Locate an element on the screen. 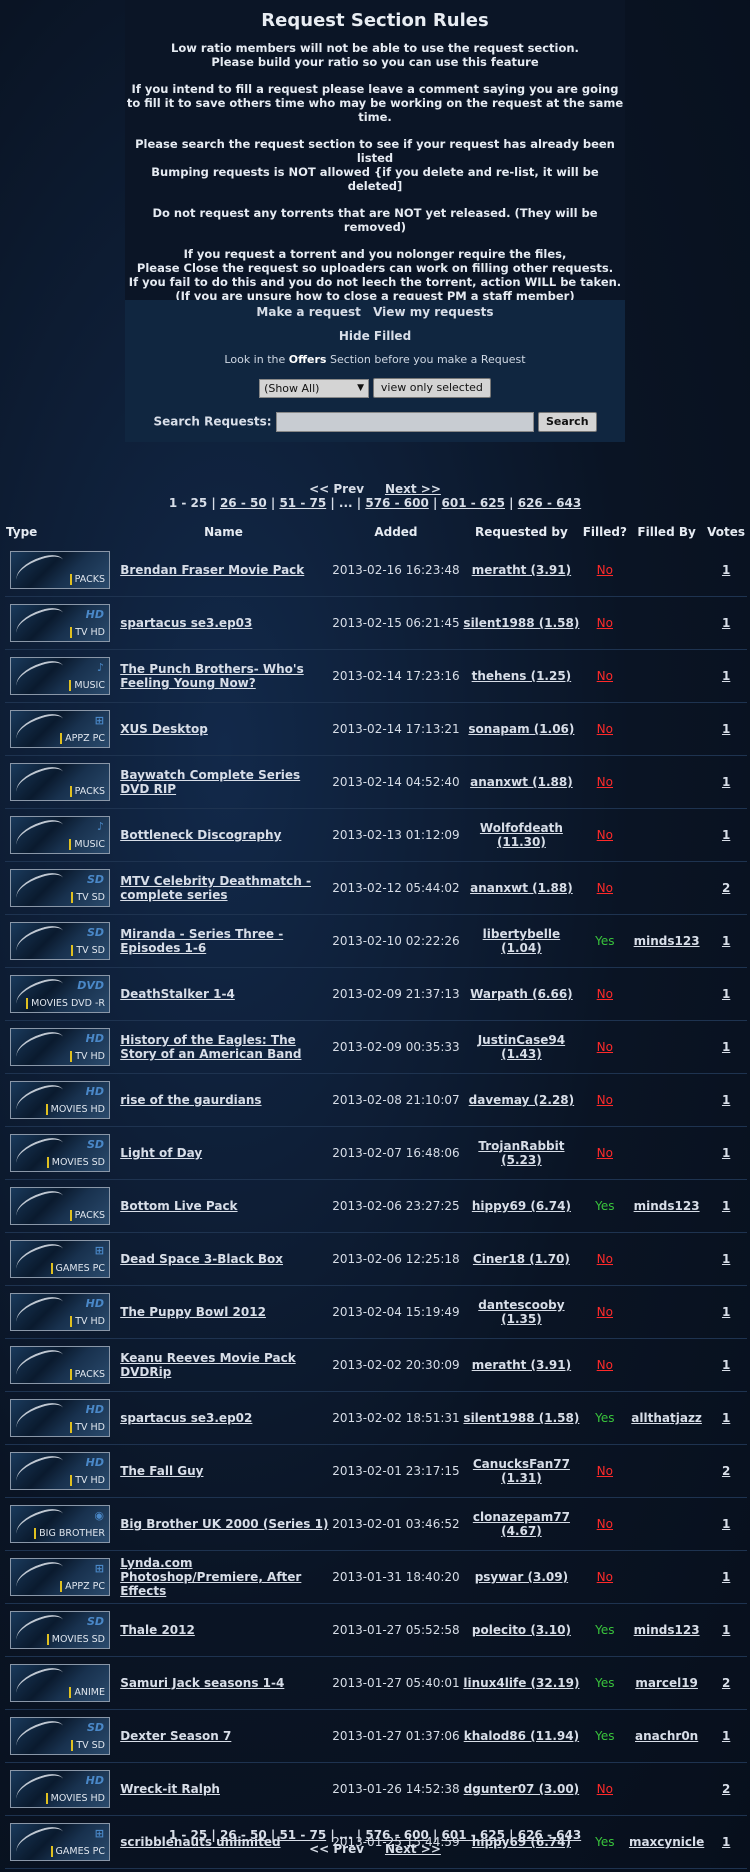 The image size is (750, 1872). page-link: 626 - 643 is located at coordinates (549, 503).